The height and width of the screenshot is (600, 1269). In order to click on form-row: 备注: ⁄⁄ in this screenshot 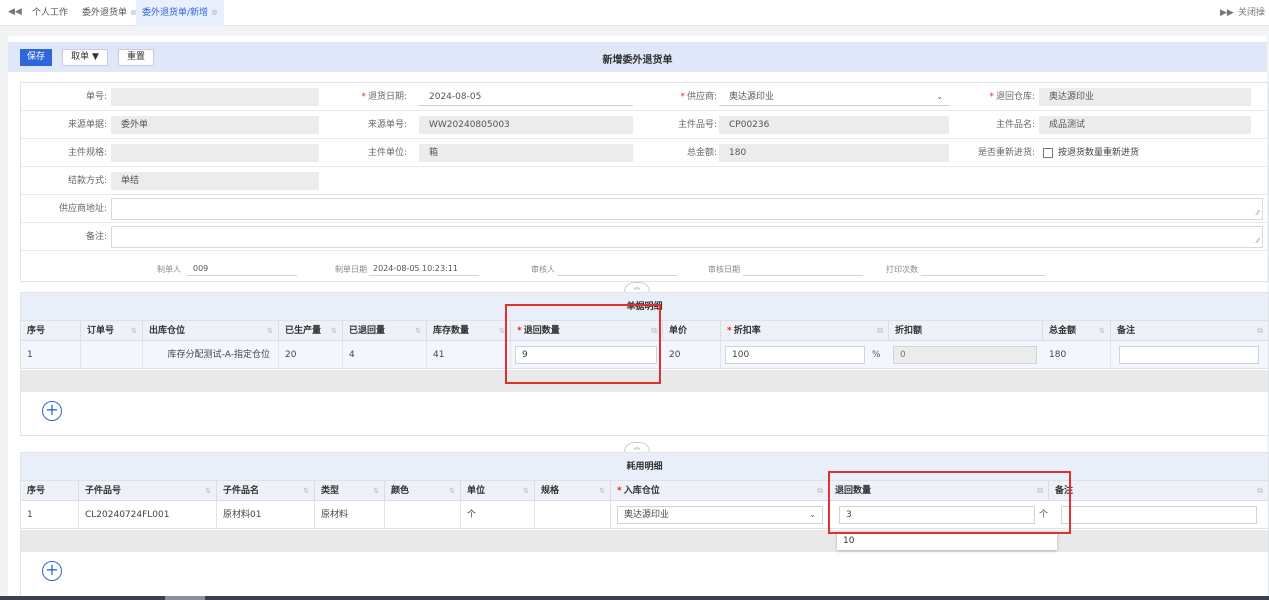, I will do `click(644, 237)`.